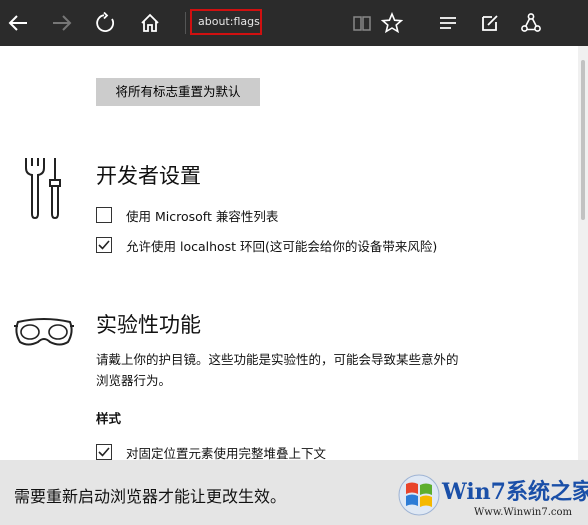 This screenshot has width=588, height=525. I want to click on share-button, so click(531, 23).